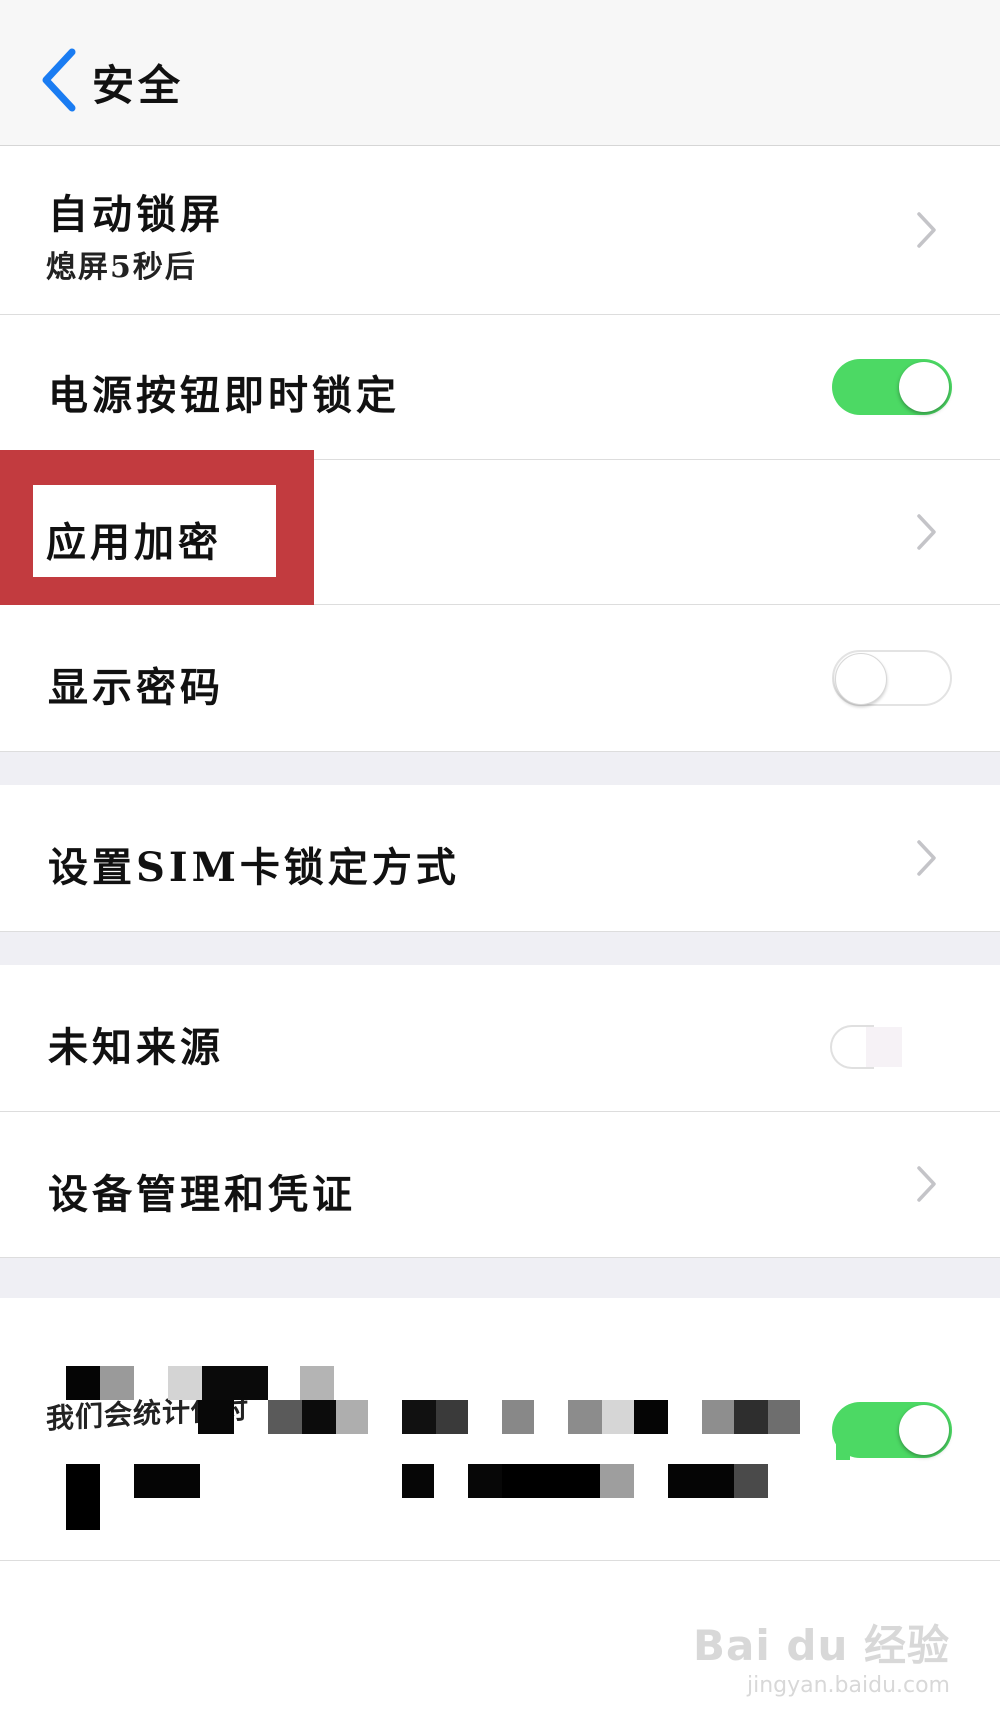 The width and height of the screenshot is (1000, 1720). Describe the element at coordinates (892, 387) in the screenshot. I see `power-lock-toggle` at that location.